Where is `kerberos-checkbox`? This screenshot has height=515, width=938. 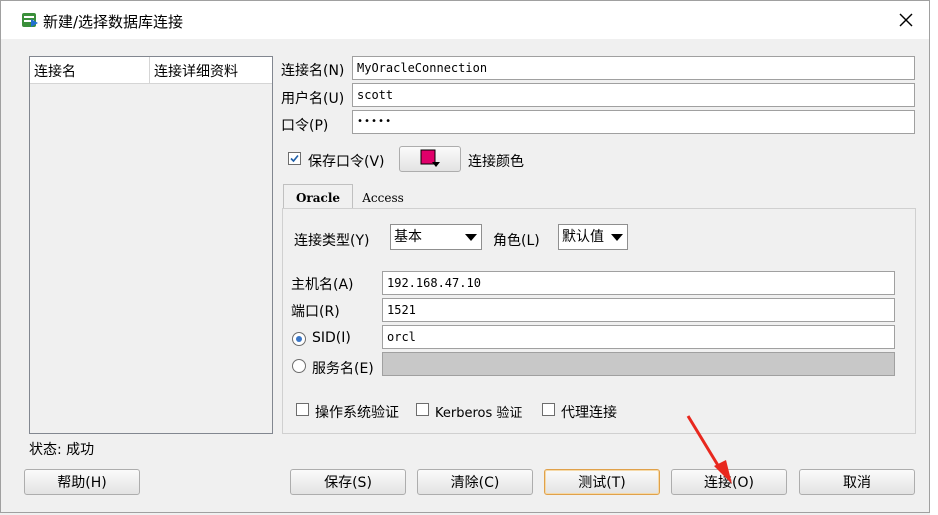 kerberos-checkbox is located at coordinates (422, 409).